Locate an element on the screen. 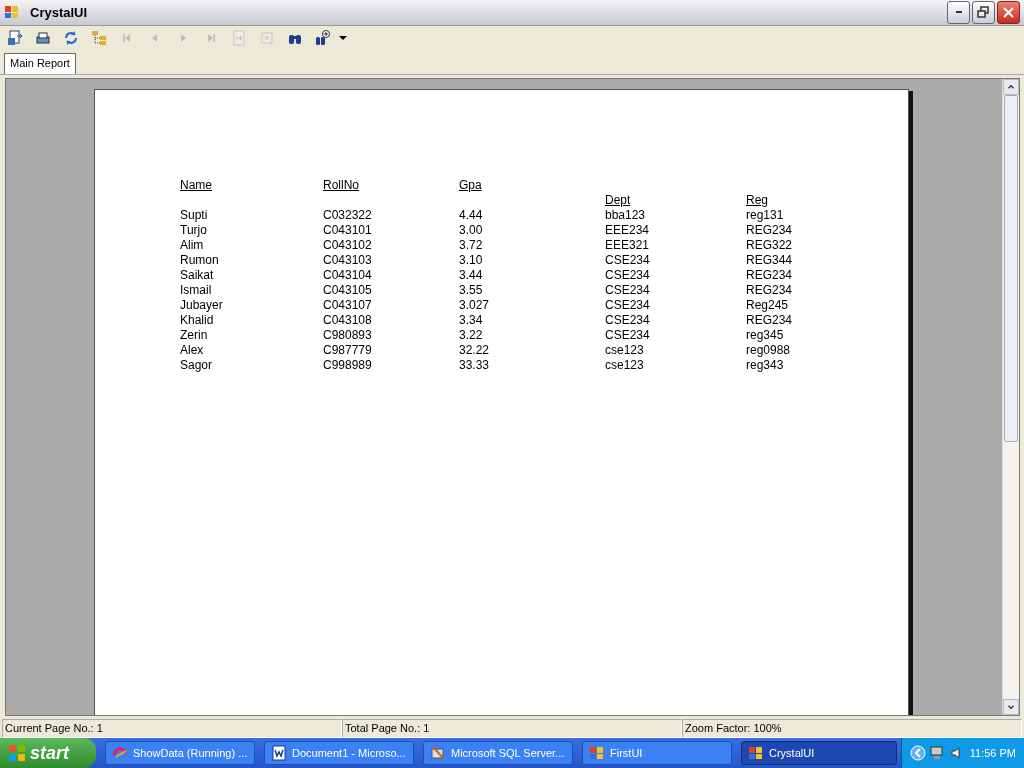 The width and height of the screenshot is (1024, 768). table-cell: 4.44 is located at coordinates (471, 214).